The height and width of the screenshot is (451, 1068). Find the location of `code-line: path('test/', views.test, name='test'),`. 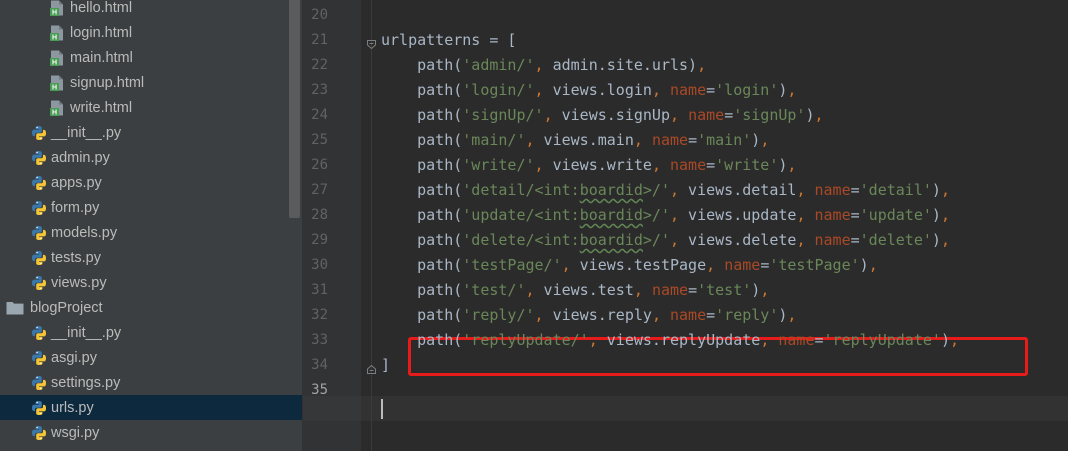

code-line: path('test/', views.test, name='test'), is located at coordinates (575, 290).